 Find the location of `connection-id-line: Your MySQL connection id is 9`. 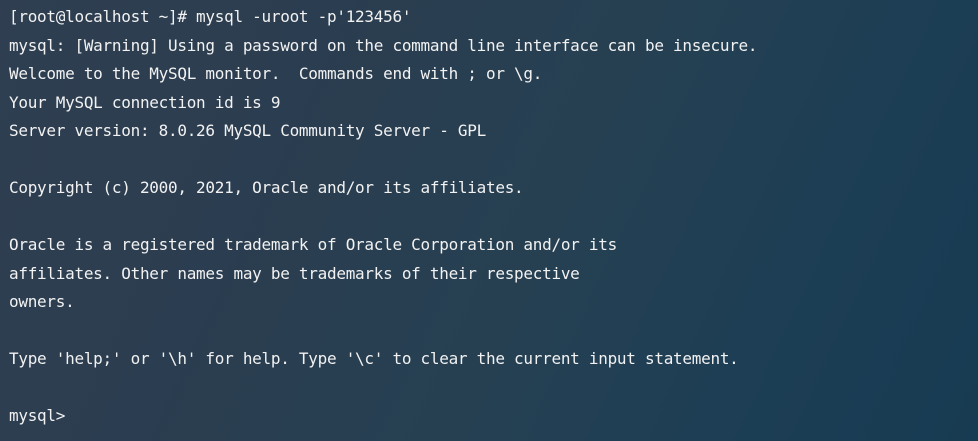

connection-id-line: Your MySQL connection id is 9 is located at coordinates (145, 102).